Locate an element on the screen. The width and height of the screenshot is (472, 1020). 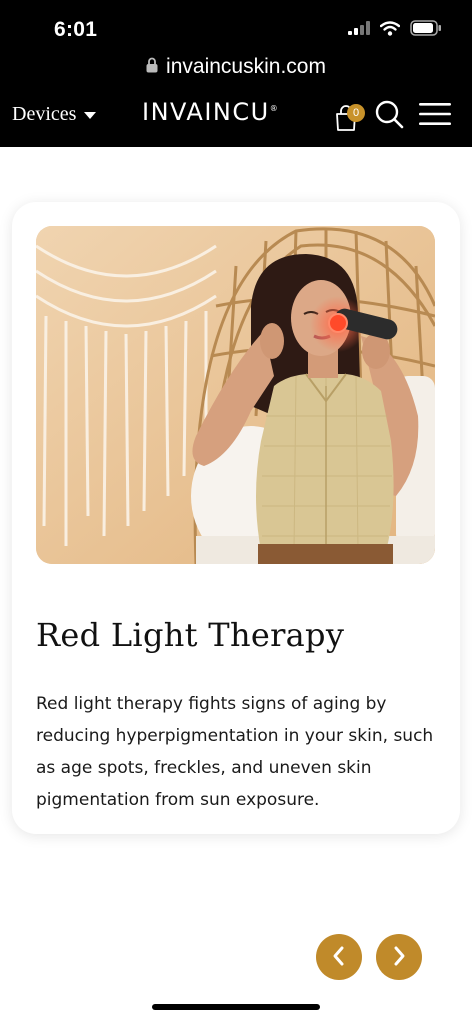
cart-button: 0 is located at coordinates (349, 117).